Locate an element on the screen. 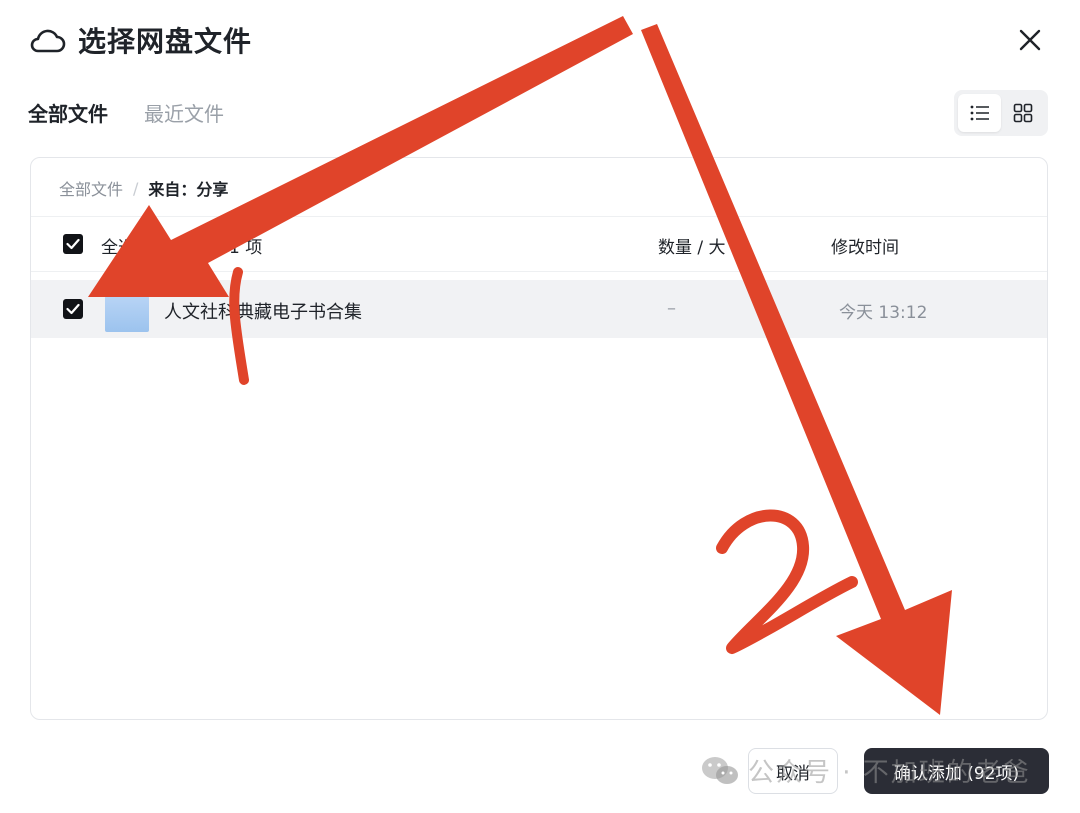 The height and width of the screenshot is (813, 1080). file-tabs: 全部文件 最近文件 is located at coordinates (126, 112).